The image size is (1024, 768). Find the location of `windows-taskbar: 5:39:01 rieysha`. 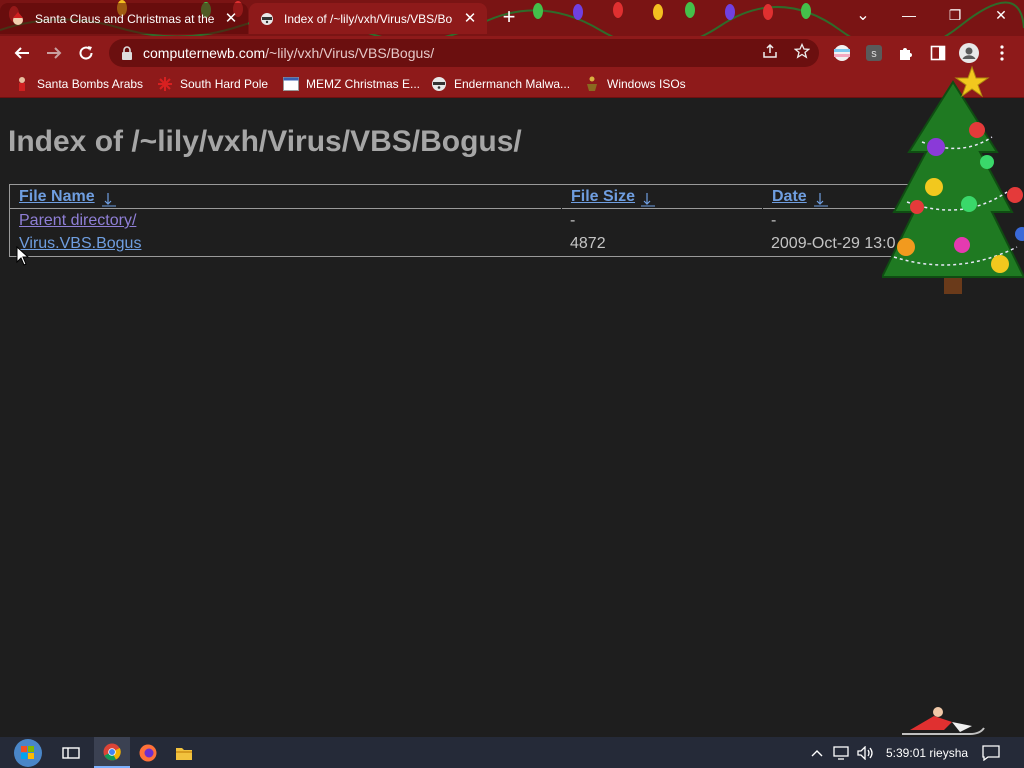

windows-taskbar: 5:39:01 rieysha is located at coordinates (512, 752).